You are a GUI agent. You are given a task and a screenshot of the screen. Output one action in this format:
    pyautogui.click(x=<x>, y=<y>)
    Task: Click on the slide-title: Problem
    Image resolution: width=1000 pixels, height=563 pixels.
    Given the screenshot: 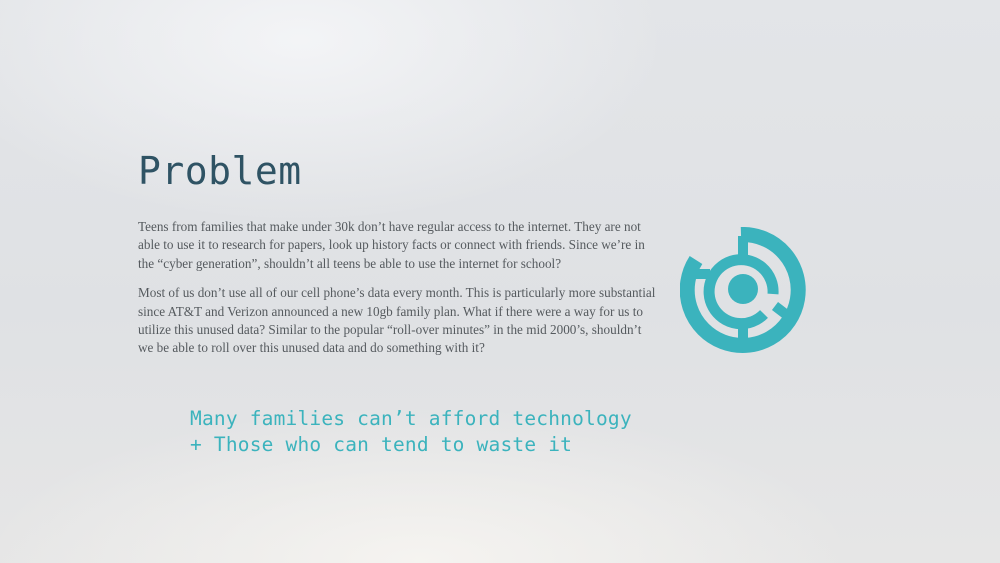 What is the action you would take?
    pyautogui.click(x=220, y=171)
    